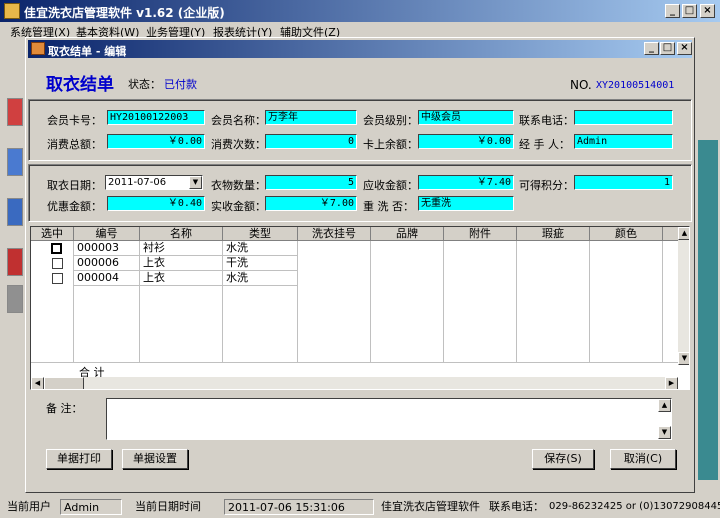  What do you see at coordinates (180, 84) in the screenshot?
I see `status-value: 已付款` at bounding box center [180, 84].